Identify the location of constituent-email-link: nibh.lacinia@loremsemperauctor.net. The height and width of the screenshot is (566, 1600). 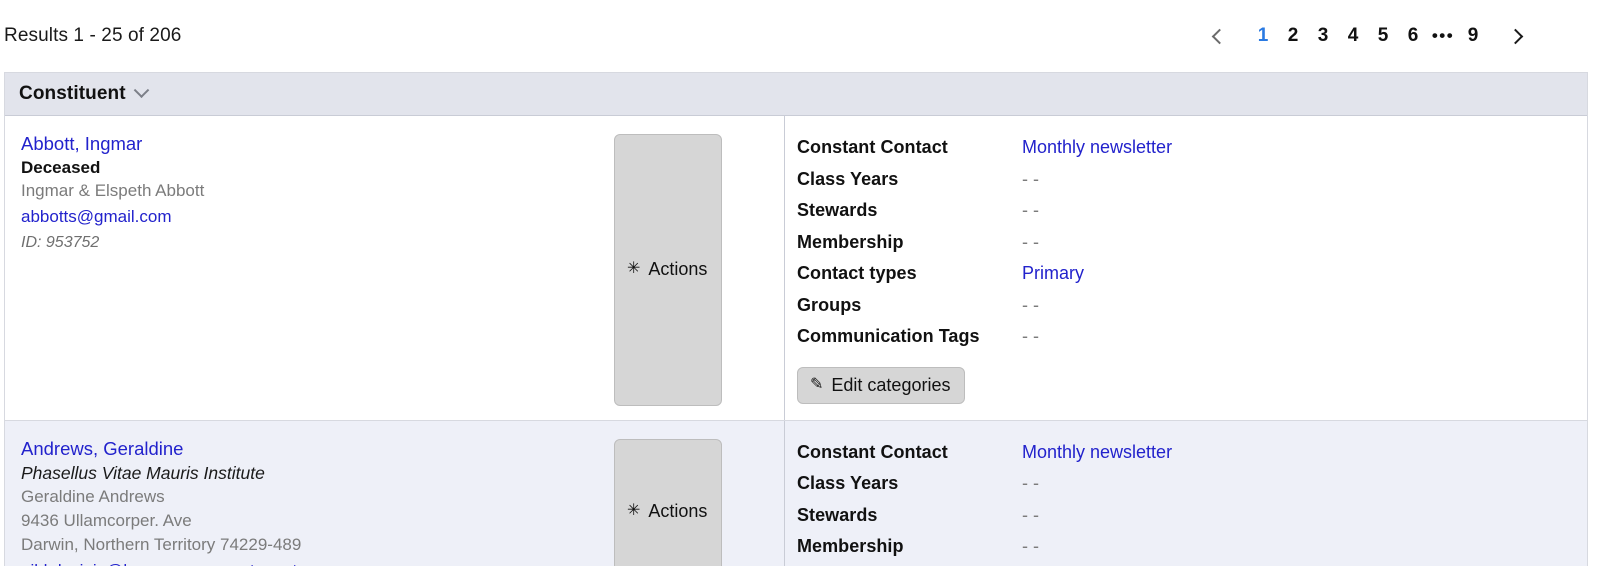
(317, 561).